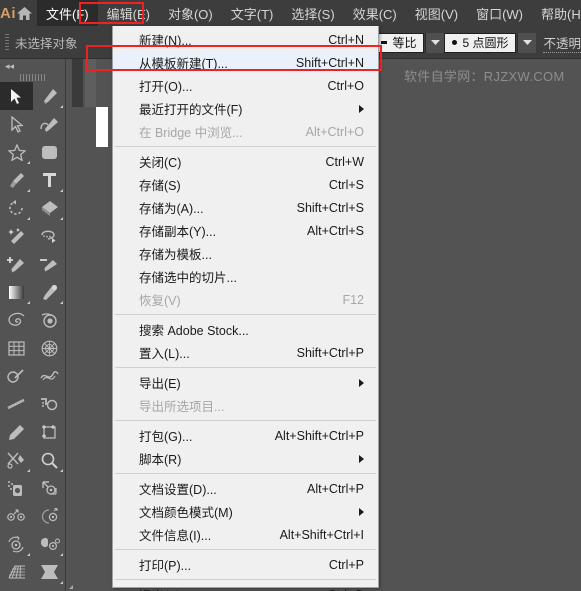 The height and width of the screenshot is (591, 581). What do you see at coordinates (24, 13) in the screenshot?
I see `home-icon` at bounding box center [24, 13].